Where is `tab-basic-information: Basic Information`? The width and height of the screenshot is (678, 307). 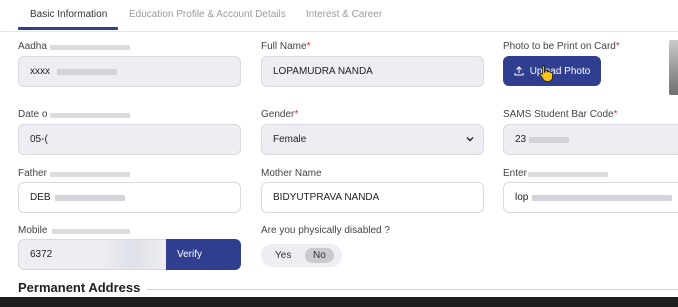
tab-basic-information: Basic Information is located at coordinates (68, 14).